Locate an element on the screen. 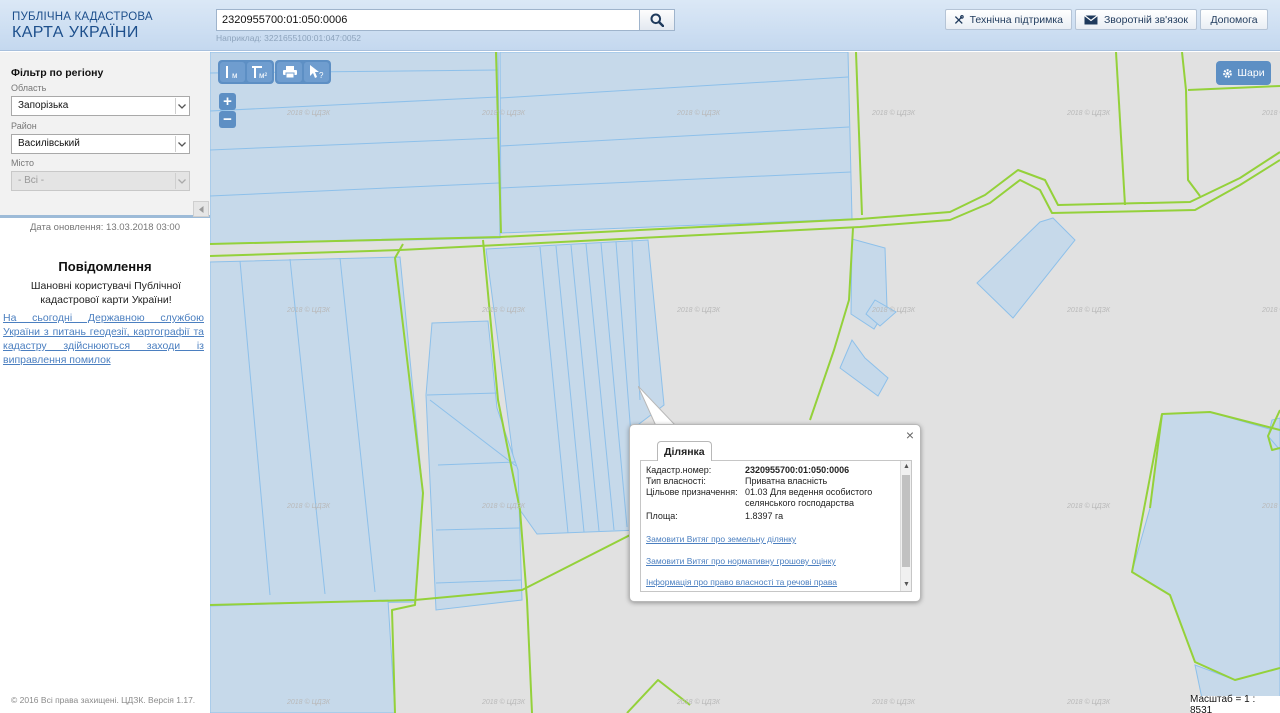  logo-line1: ПУБЛІЧНА КАДАСТРОВА is located at coordinates (82, 17).